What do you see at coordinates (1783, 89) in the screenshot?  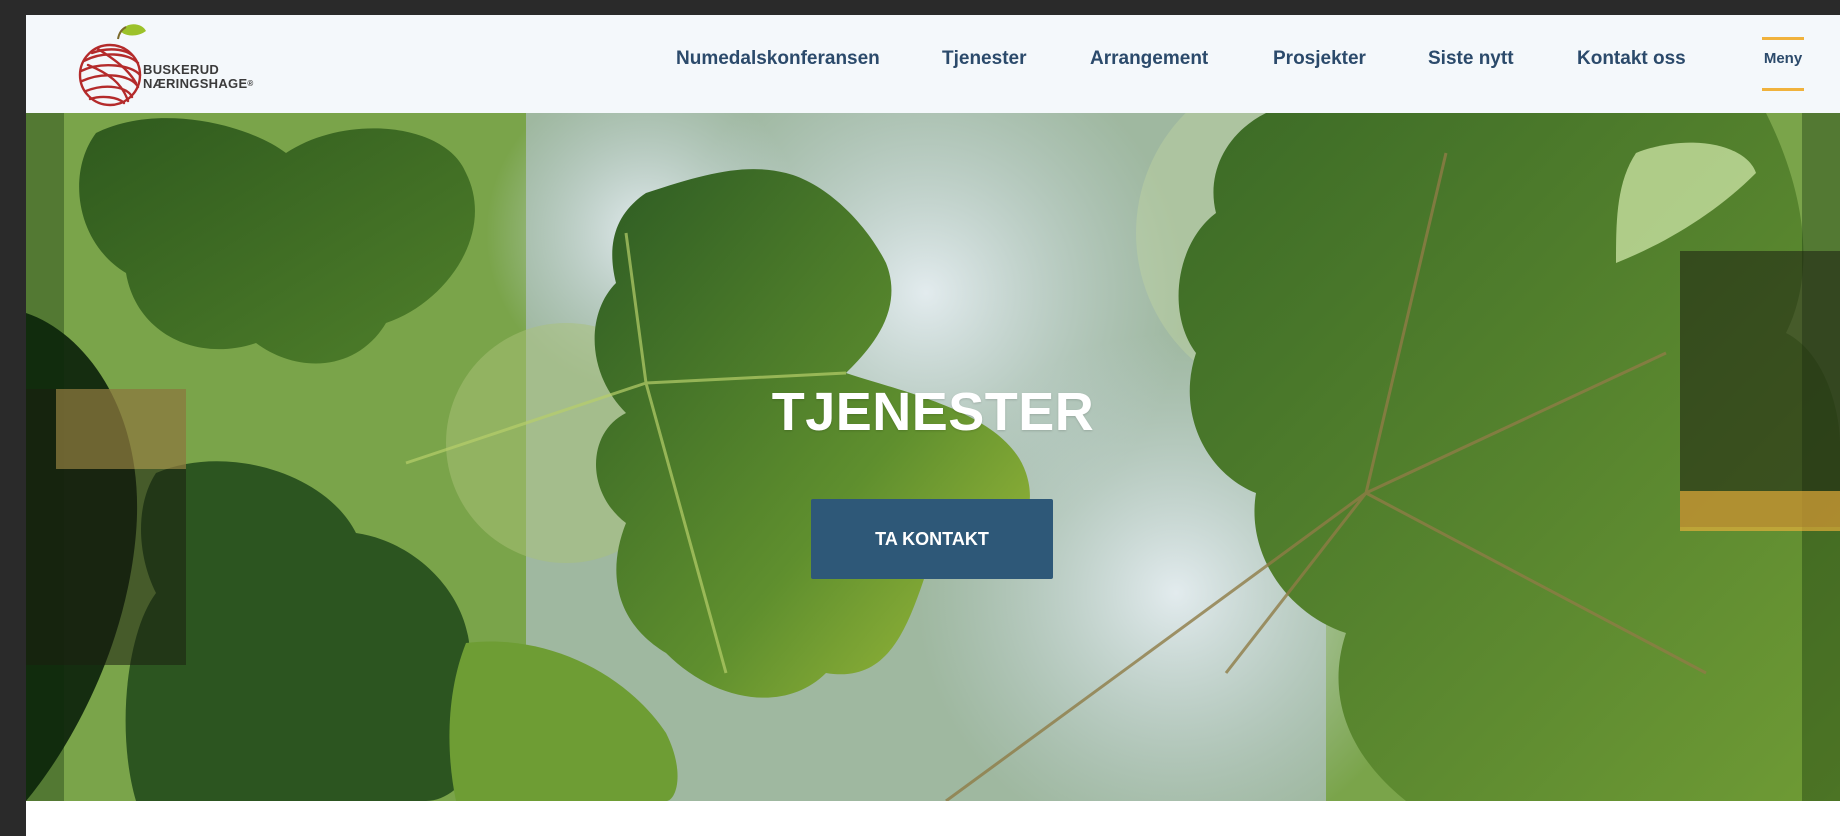 I see `menu-bottom-bar` at bounding box center [1783, 89].